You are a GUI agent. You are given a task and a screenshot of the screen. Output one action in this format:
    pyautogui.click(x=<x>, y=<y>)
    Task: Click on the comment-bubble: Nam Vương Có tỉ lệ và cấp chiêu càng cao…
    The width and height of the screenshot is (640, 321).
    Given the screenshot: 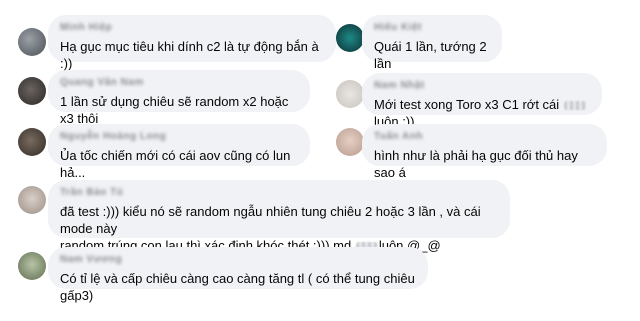 What is the action you would take?
    pyautogui.click(x=238, y=275)
    